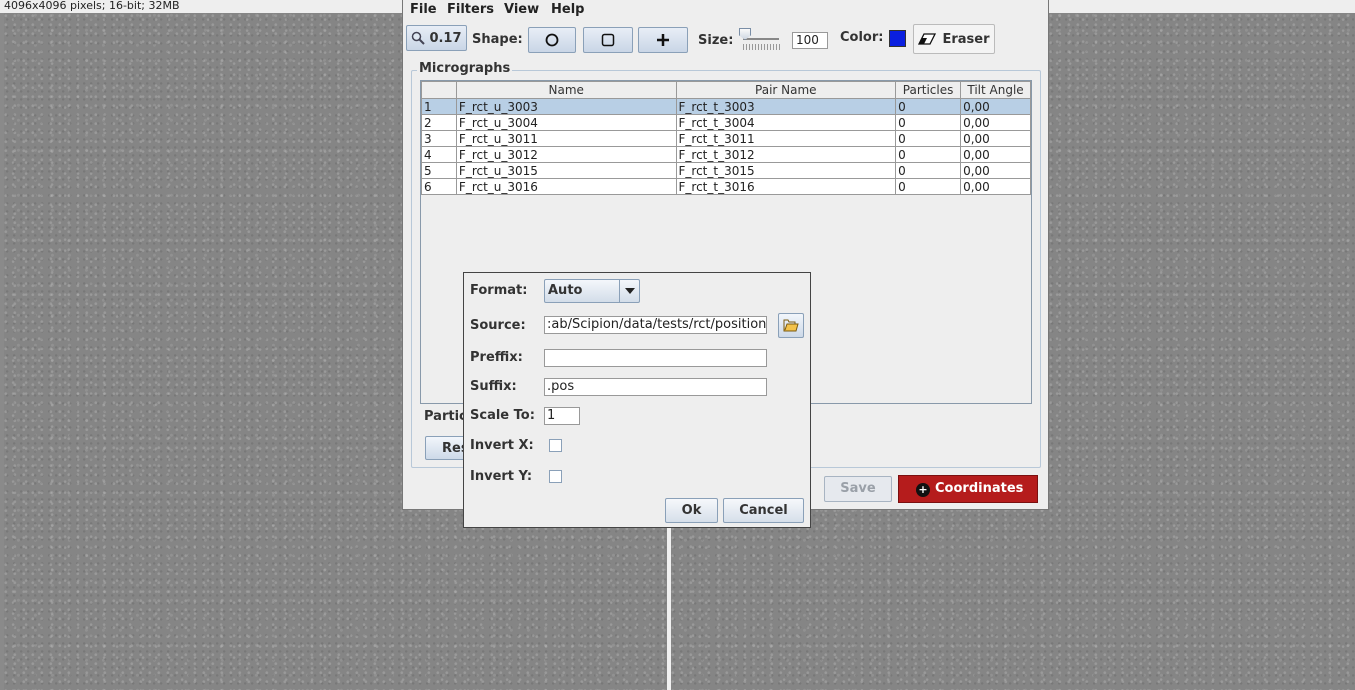 This screenshot has height=690, width=1355. I want to click on prefix-label: Preffix:, so click(496, 357).